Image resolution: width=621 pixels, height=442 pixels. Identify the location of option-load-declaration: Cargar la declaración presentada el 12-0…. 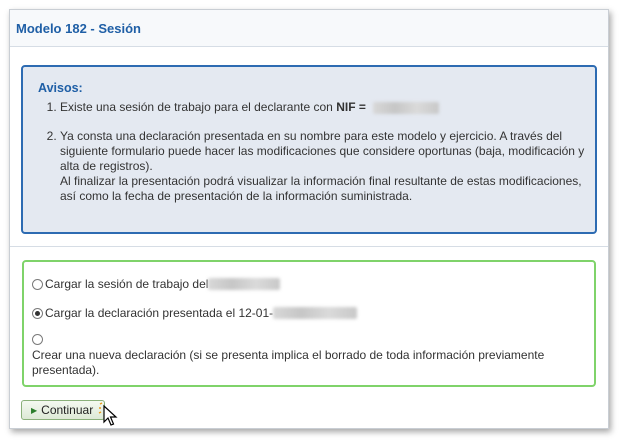
(195, 313).